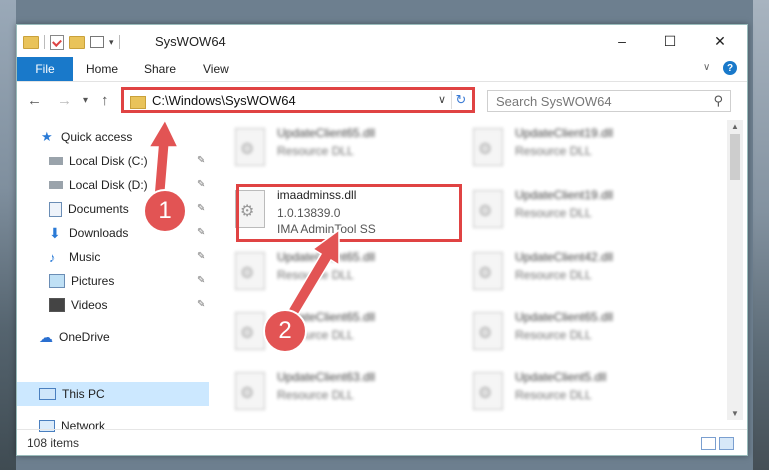 This screenshot has height=470, width=769. I want to click on desktop-background-right, so click(761, 235).